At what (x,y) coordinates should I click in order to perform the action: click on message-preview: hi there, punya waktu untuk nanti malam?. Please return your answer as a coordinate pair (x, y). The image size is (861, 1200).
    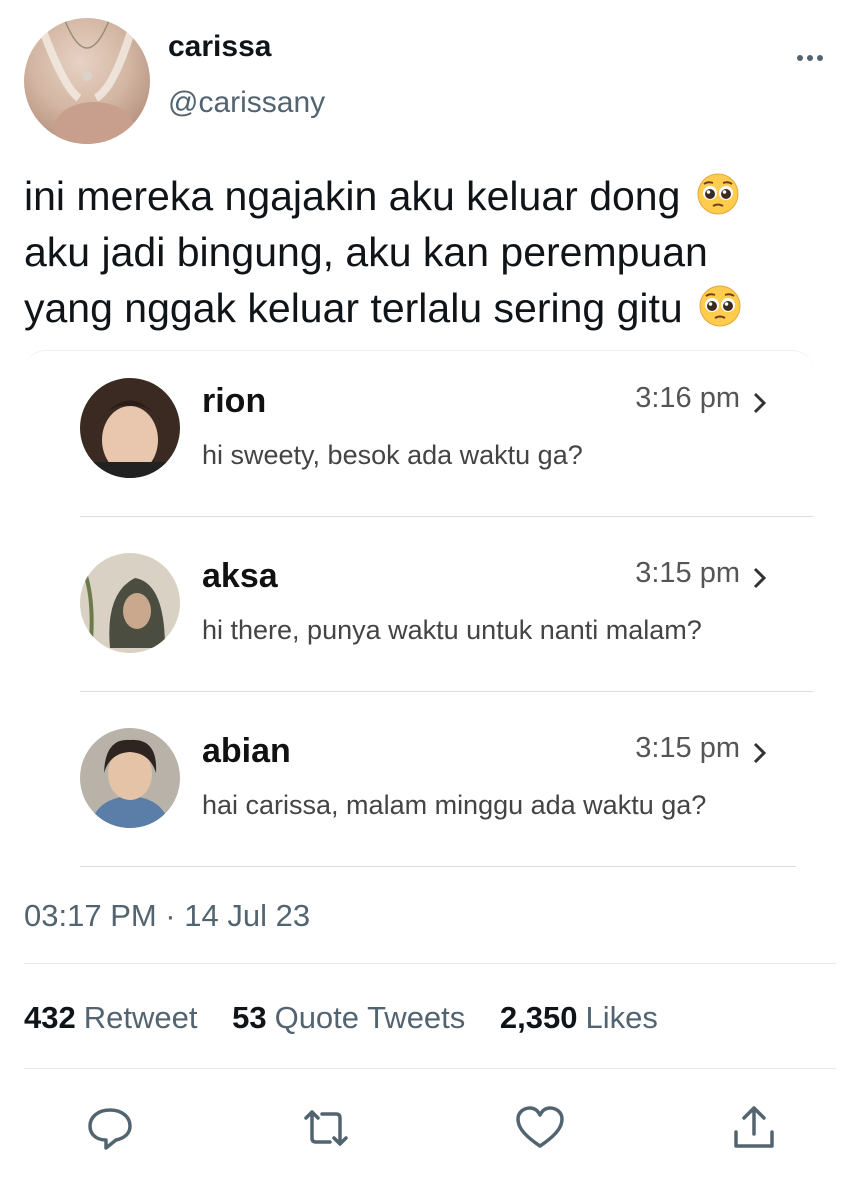
    Looking at the image, I should click on (452, 630).